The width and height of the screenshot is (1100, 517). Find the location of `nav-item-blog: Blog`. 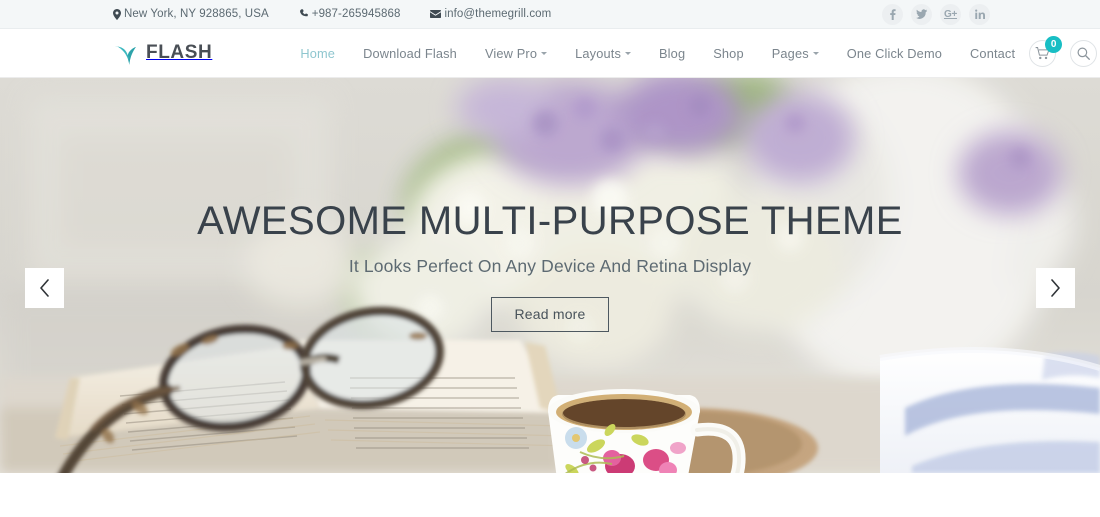

nav-item-blog: Blog is located at coordinates (672, 53).